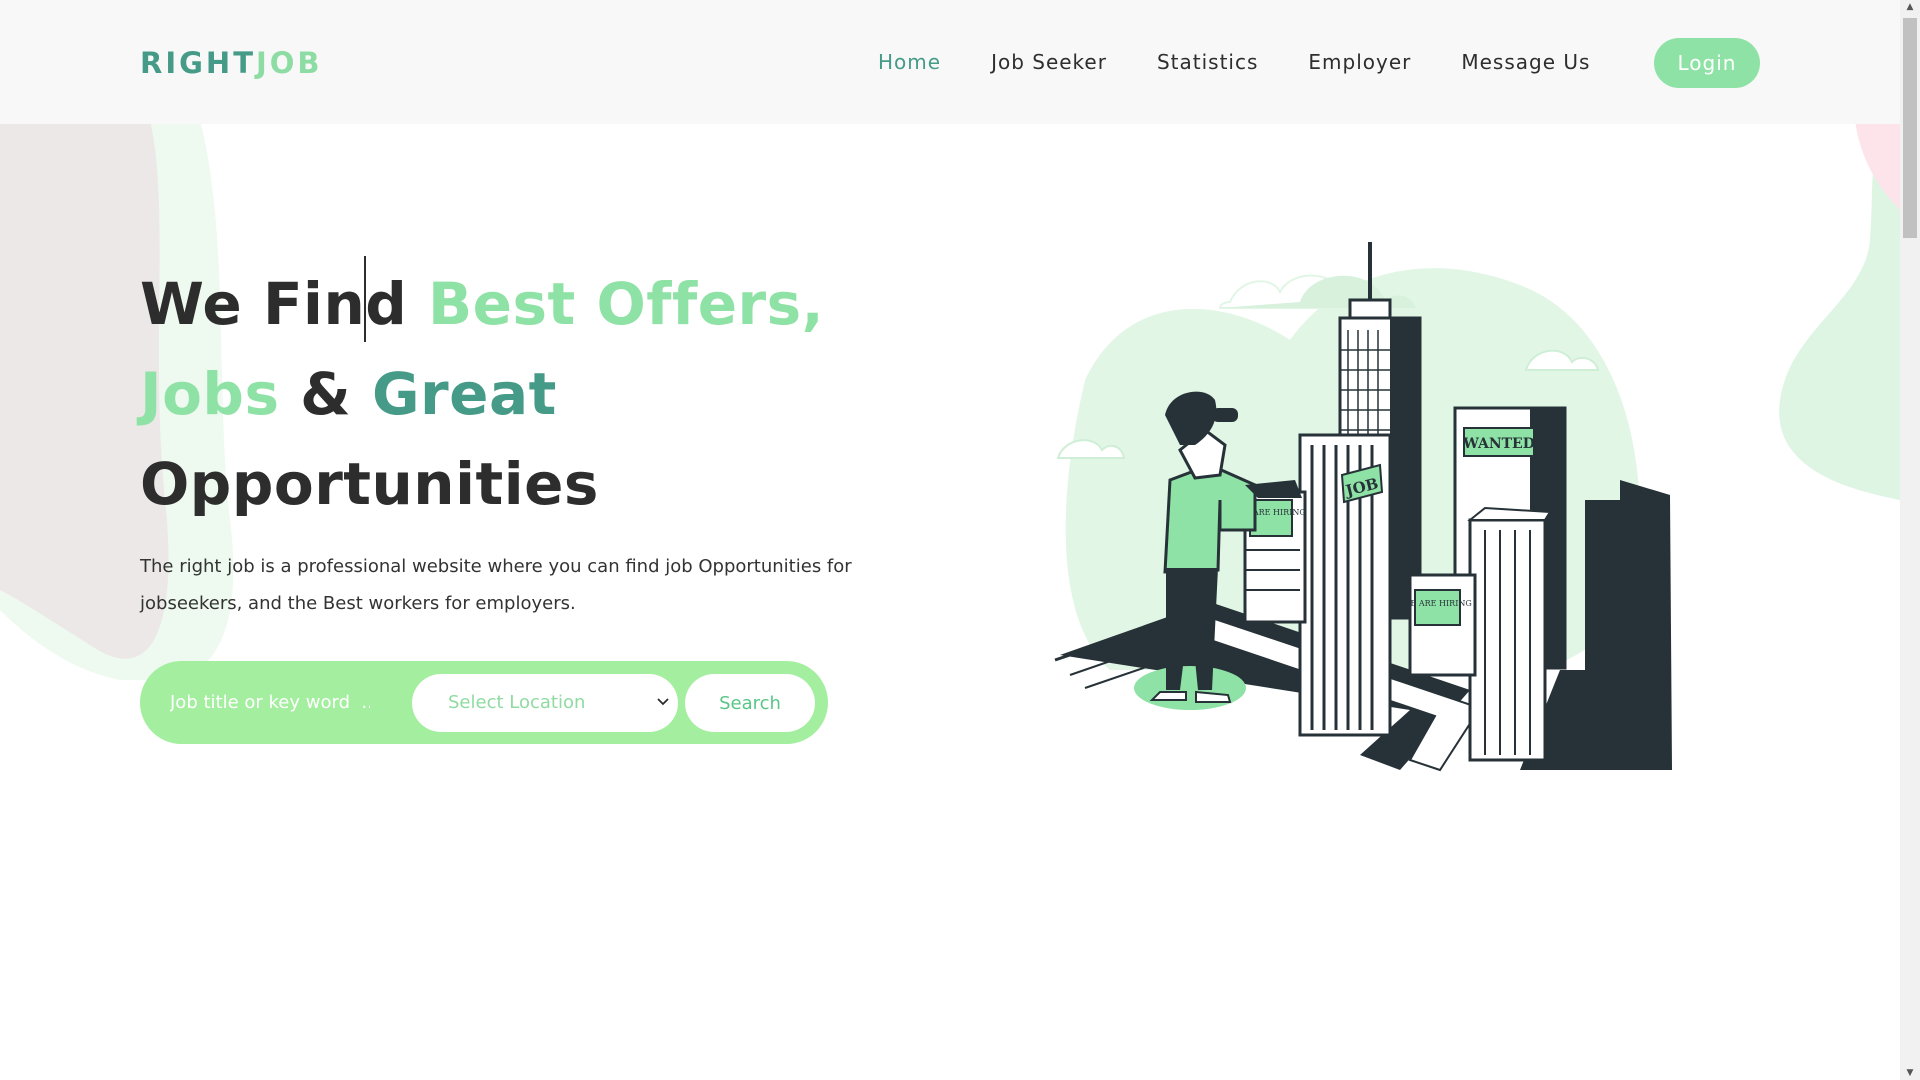 This screenshot has width=1920, height=1080. Describe the element at coordinates (750, 703) in the screenshot. I see `search-button: Search` at that location.